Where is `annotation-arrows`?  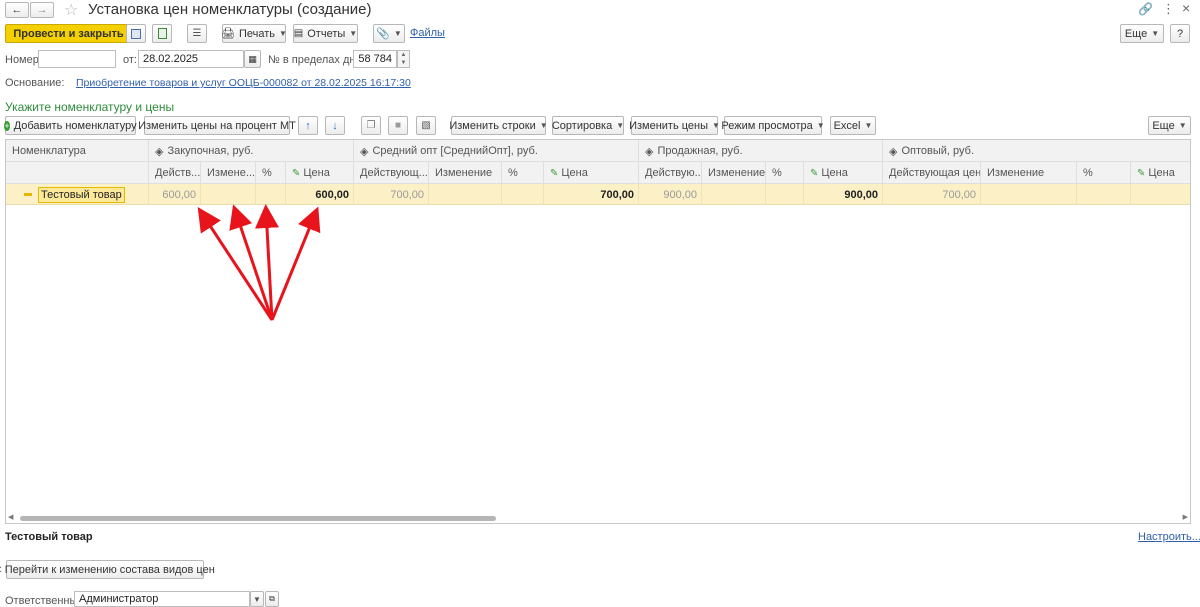
annotation-arrows is located at coordinates (259, 262).